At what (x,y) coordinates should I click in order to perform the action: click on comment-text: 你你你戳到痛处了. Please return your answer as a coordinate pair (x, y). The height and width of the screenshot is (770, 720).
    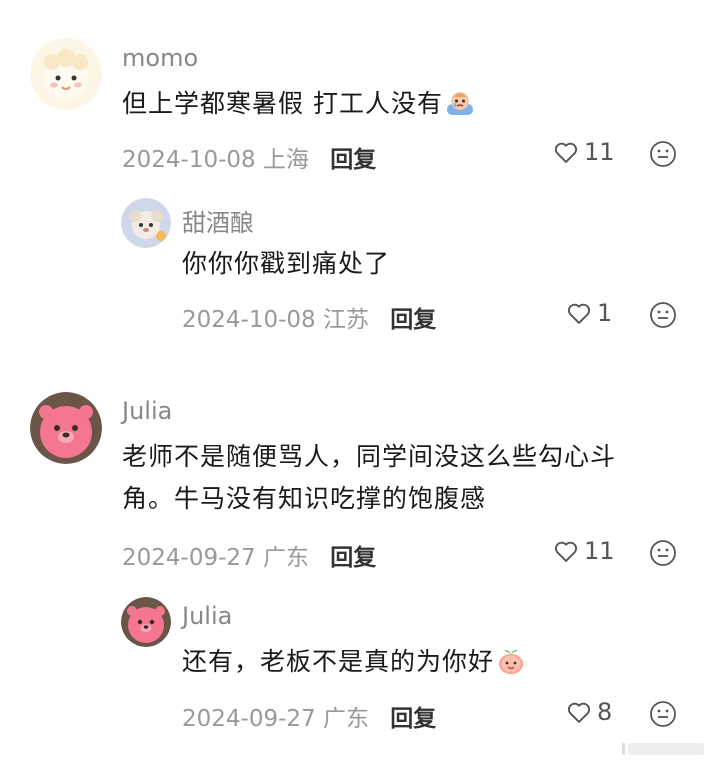
    Looking at the image, I should click on (286, 263).